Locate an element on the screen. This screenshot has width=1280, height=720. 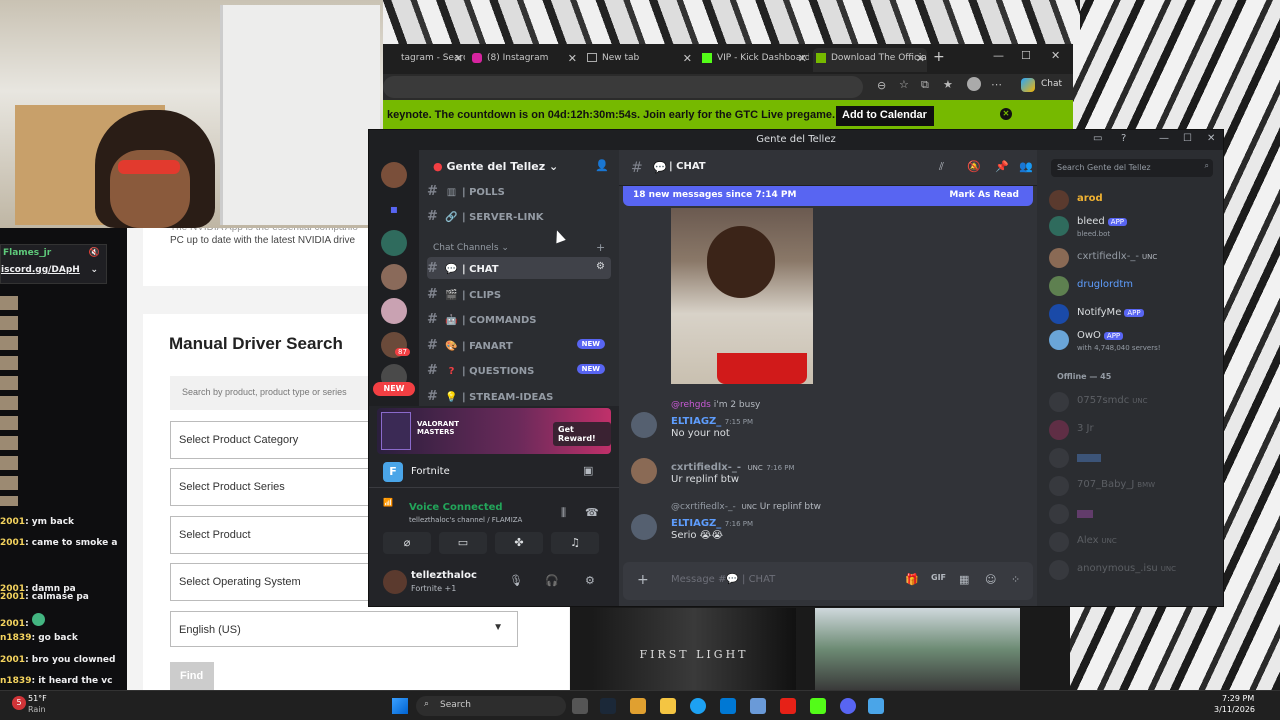
mail-icon is located at coordinates (758, 706).